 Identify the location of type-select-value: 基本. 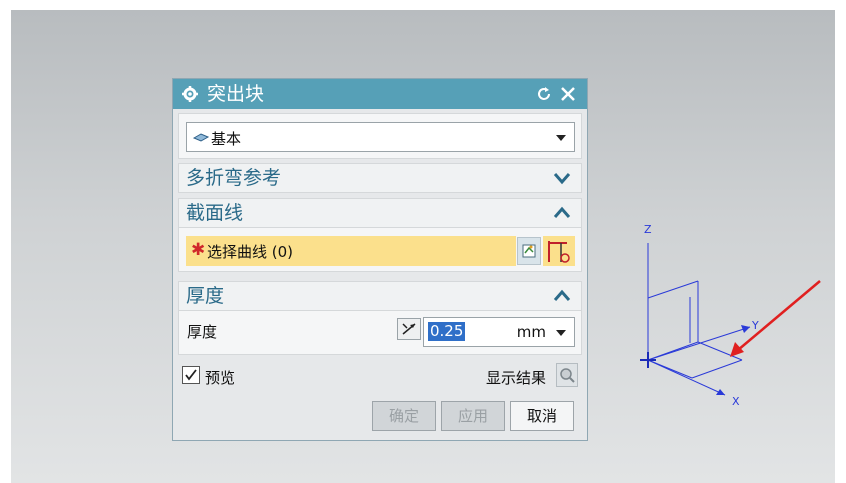
(226, 139).